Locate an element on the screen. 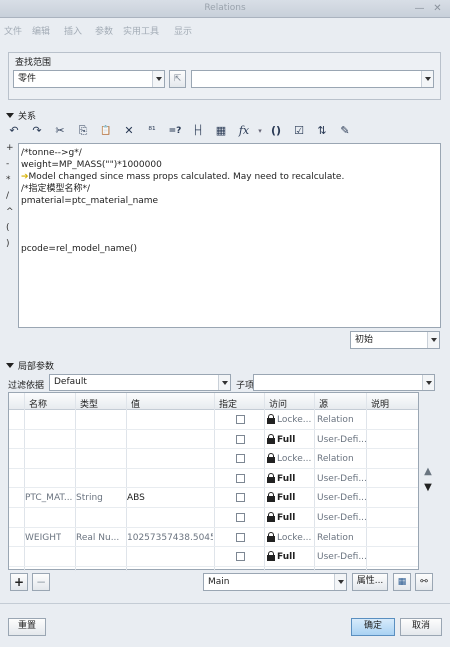  menu-edit: 编辑 is located at coordinates (41, 30).